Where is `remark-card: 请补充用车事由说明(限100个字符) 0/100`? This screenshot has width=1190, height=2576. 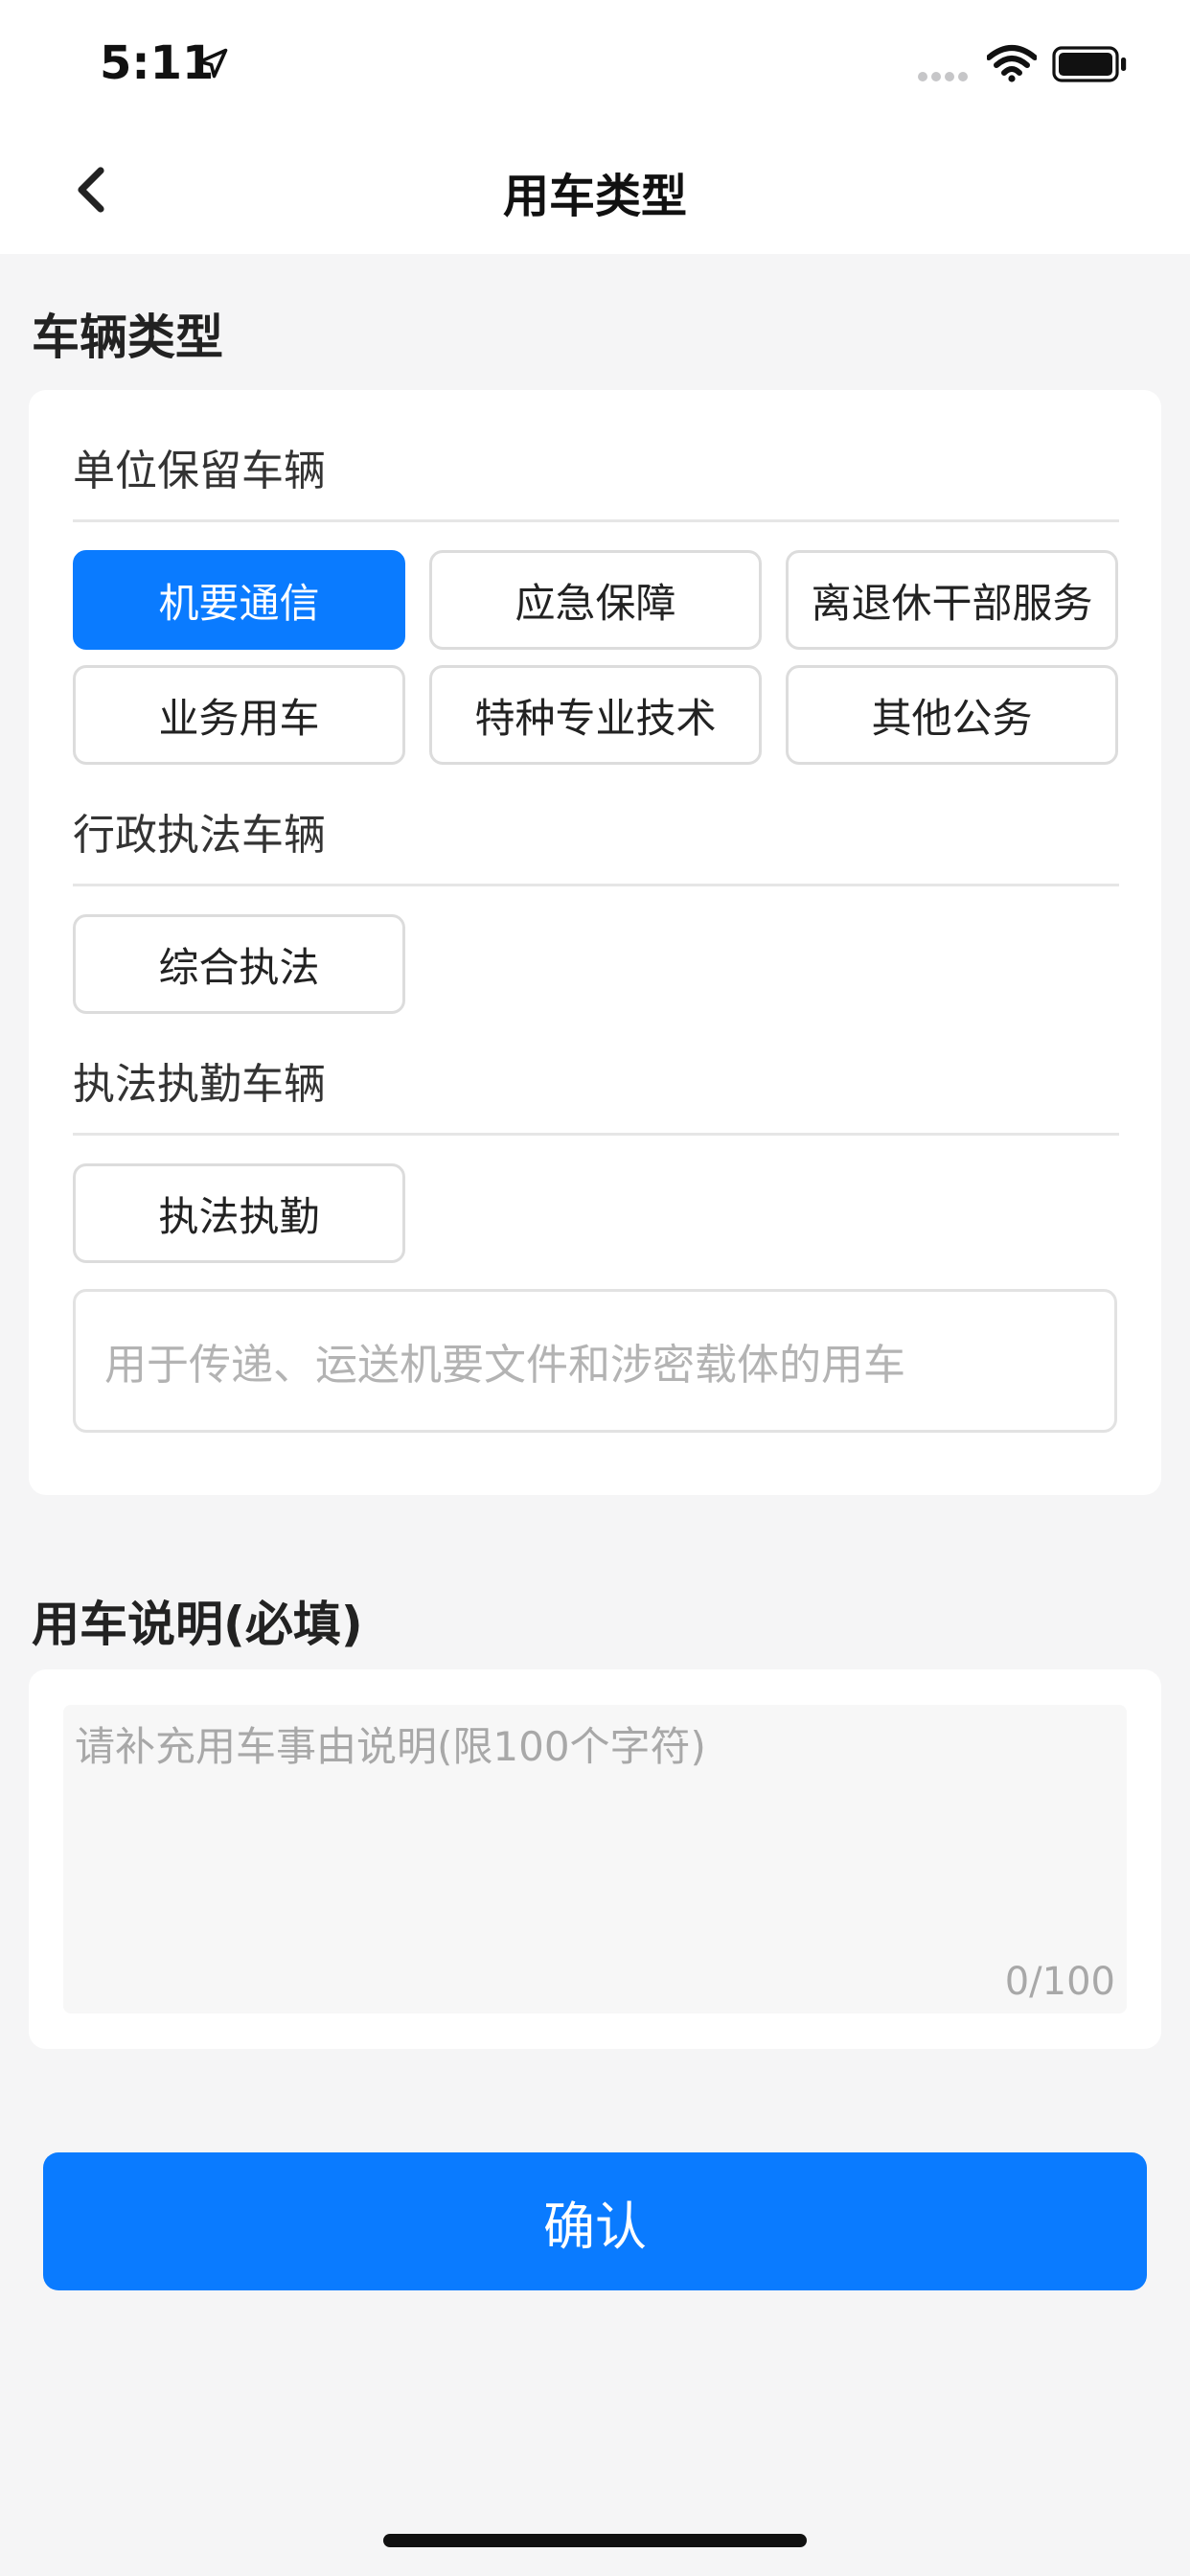 remark-card: 请补充用车事由说明(限100个字符) 0/100 is located at coordinates (595, 1859).